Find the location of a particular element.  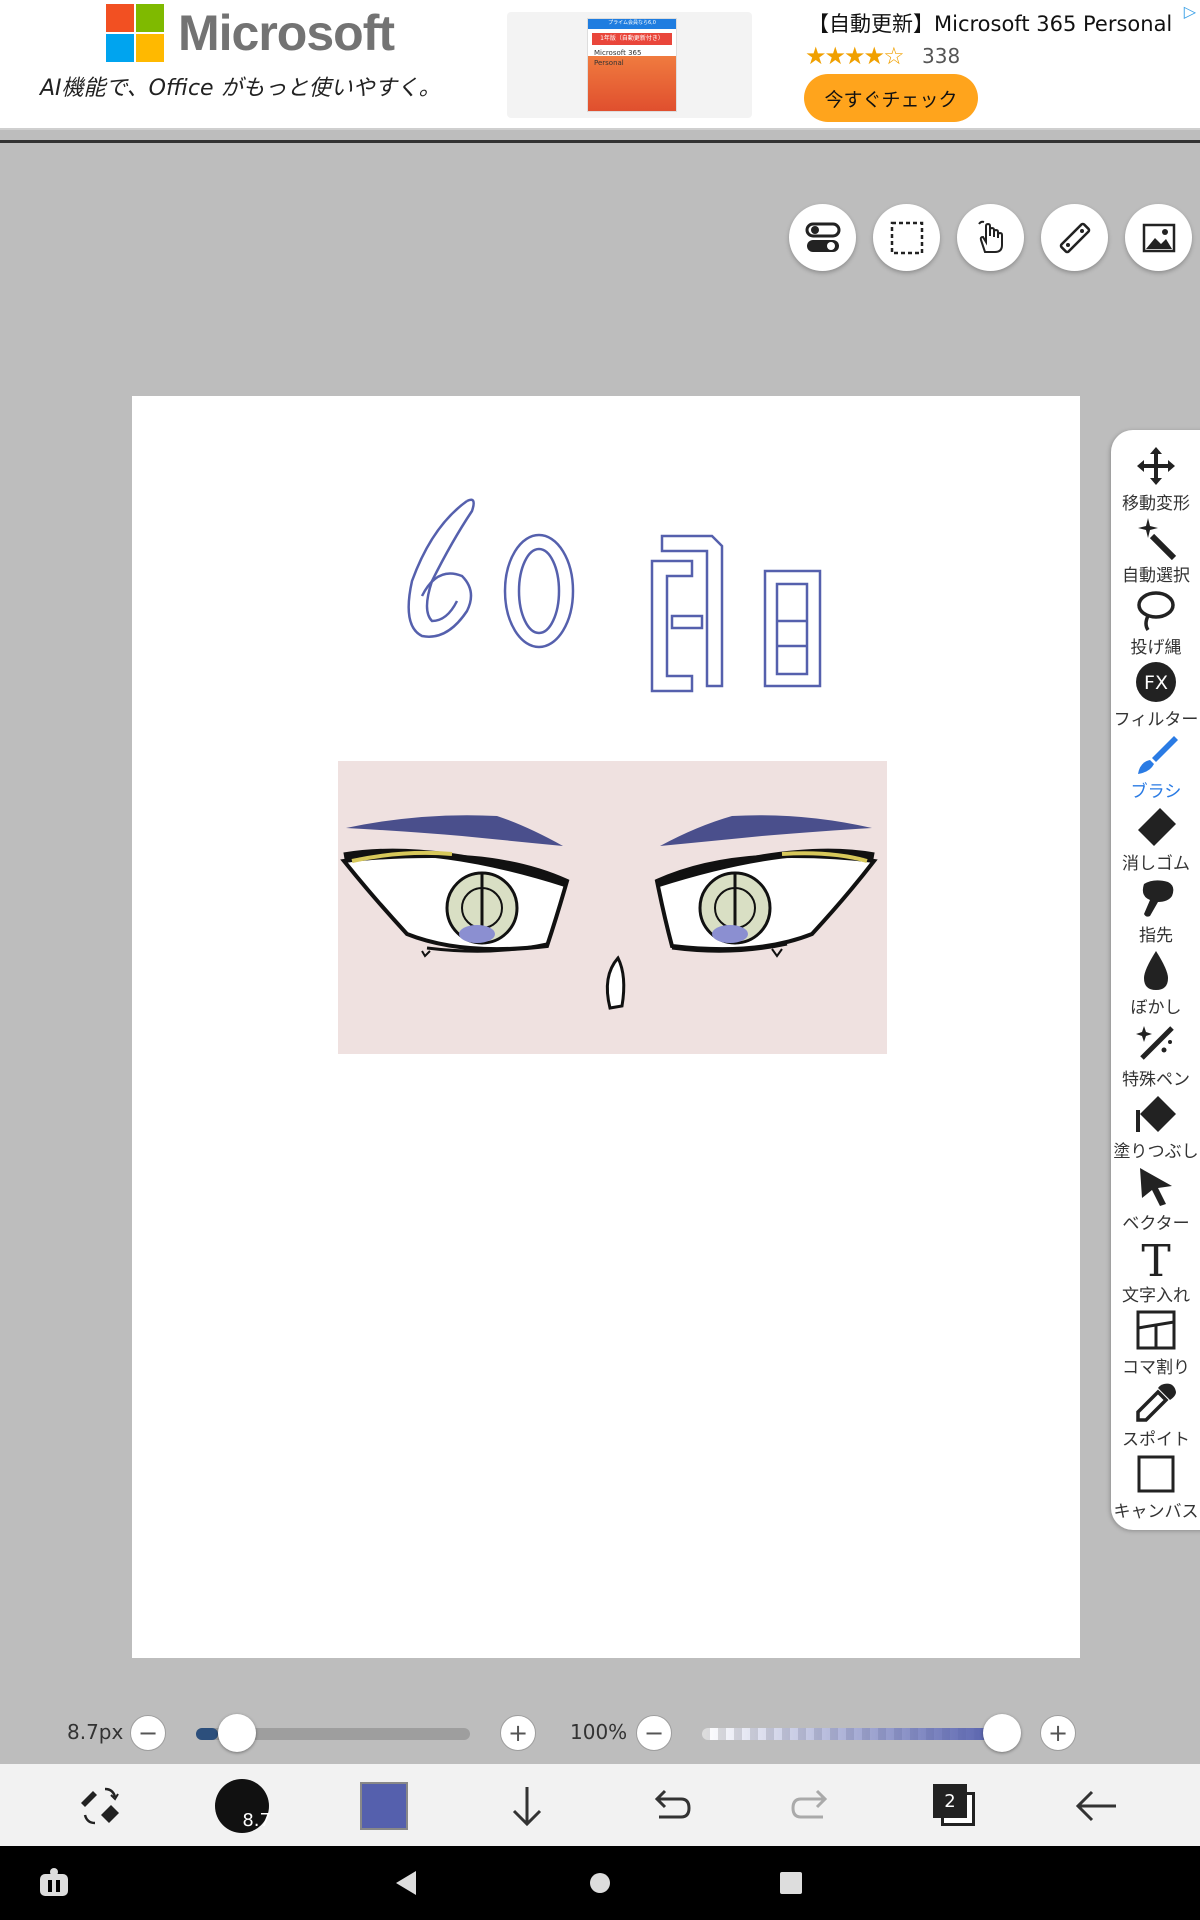

brush-size-plus-button: + is located at coordinates (518, 1733).